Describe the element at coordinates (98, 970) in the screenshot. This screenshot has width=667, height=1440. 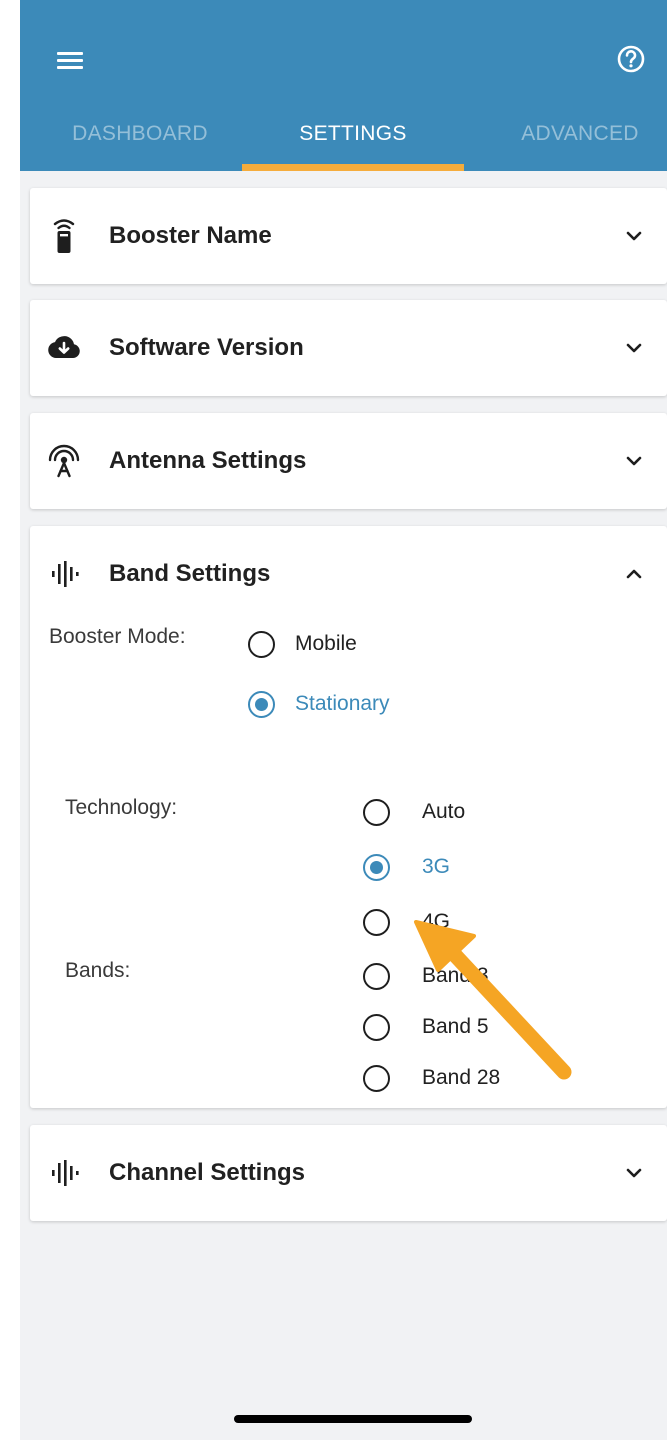
I see `bands-label: Bands:` at that location.